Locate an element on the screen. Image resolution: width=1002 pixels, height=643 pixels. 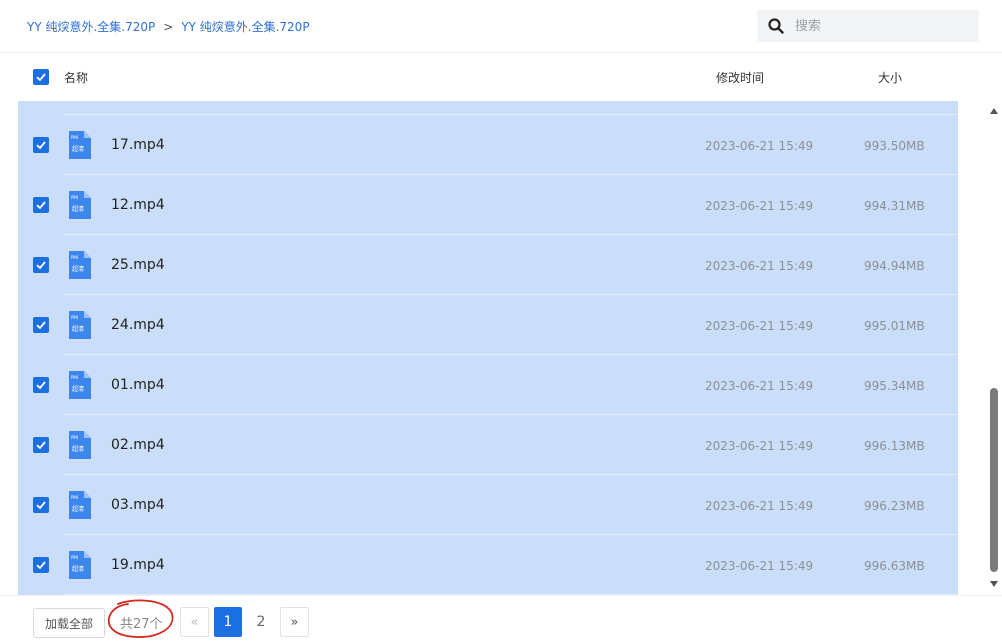
file-size: 996.13MB is located at coordinates (894, 446).